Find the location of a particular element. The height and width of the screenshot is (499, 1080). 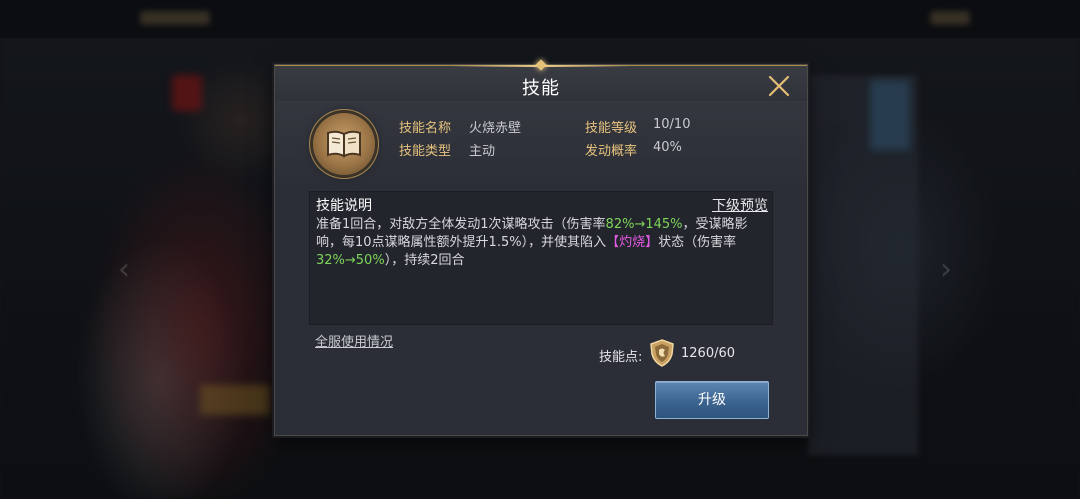

skill-level-value: 10/10 is located at coordinates (672, 124).